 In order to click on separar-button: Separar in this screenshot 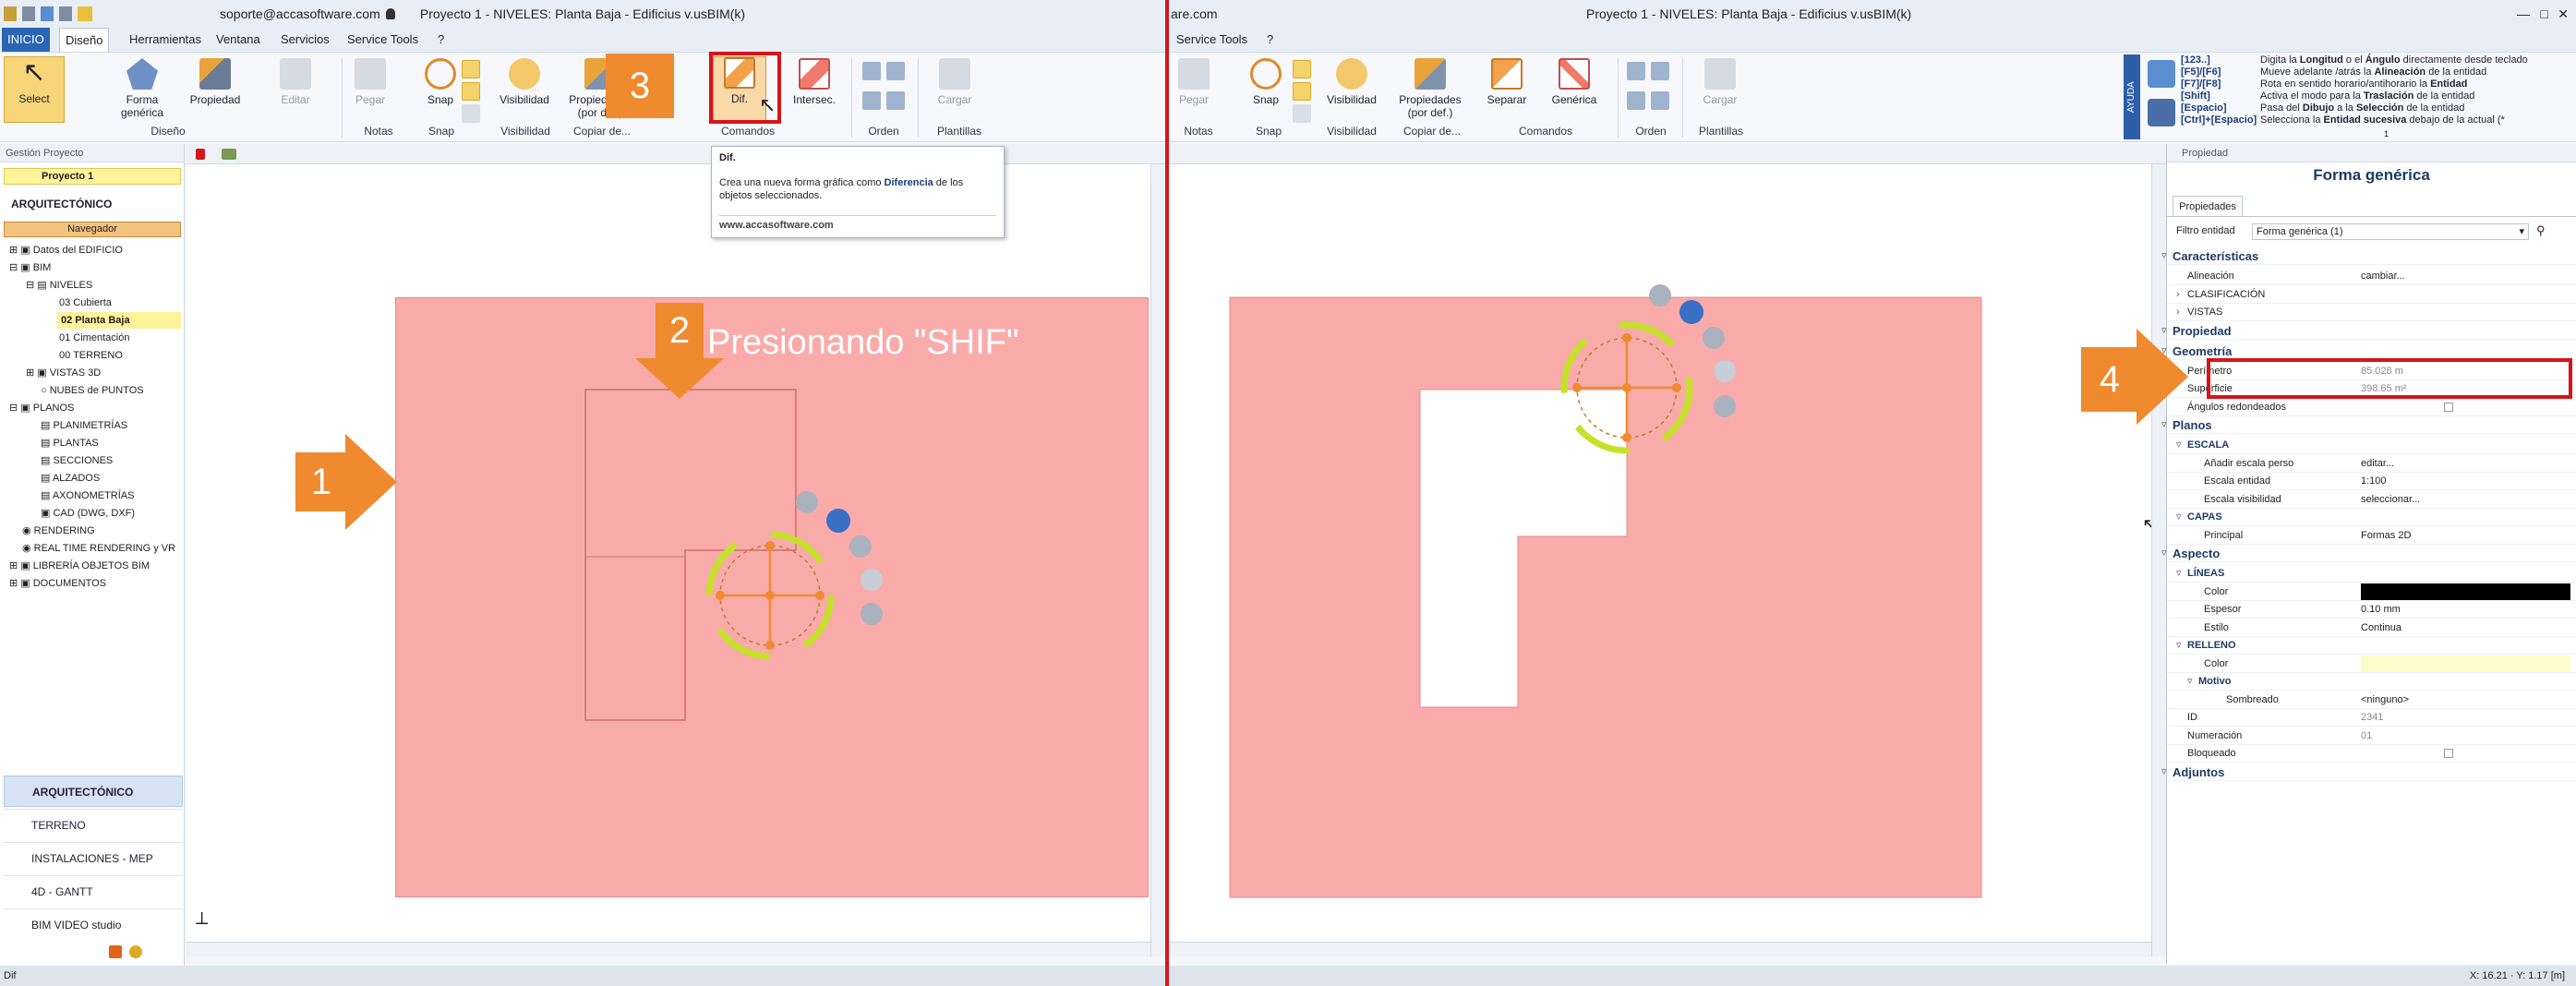, I will do `click(1506, 93)`.